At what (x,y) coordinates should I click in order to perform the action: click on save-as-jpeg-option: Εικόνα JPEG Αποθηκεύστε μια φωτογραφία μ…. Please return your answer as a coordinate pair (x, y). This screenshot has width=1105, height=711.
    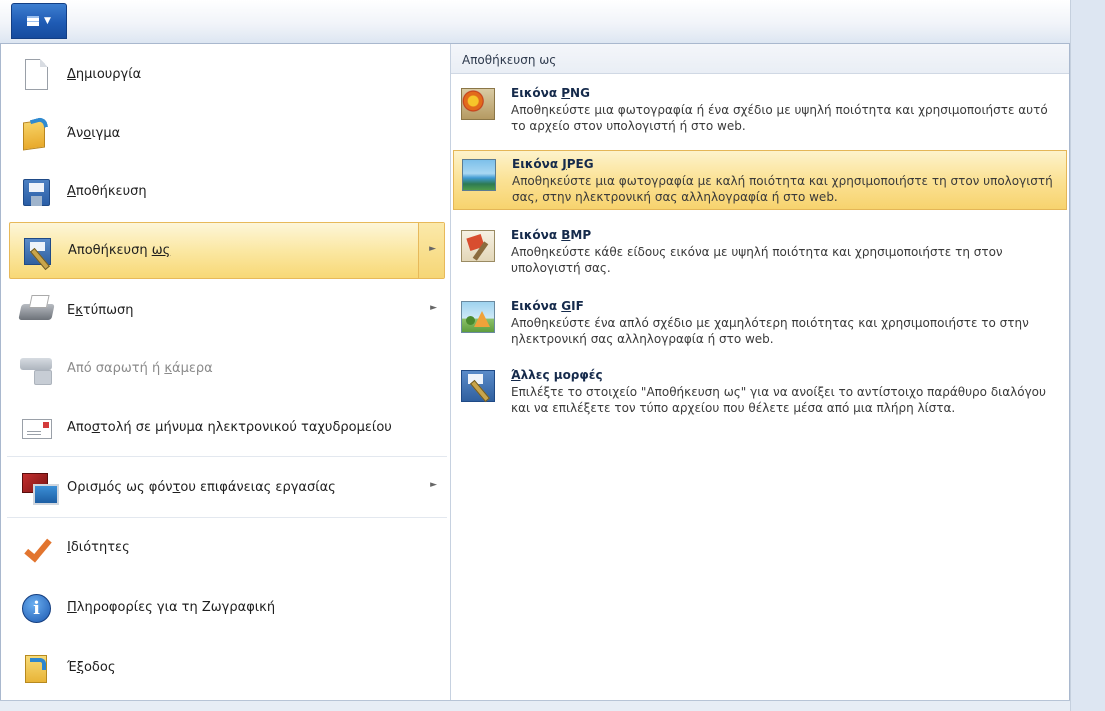
    Looking at the image, I should click on (760, 180).